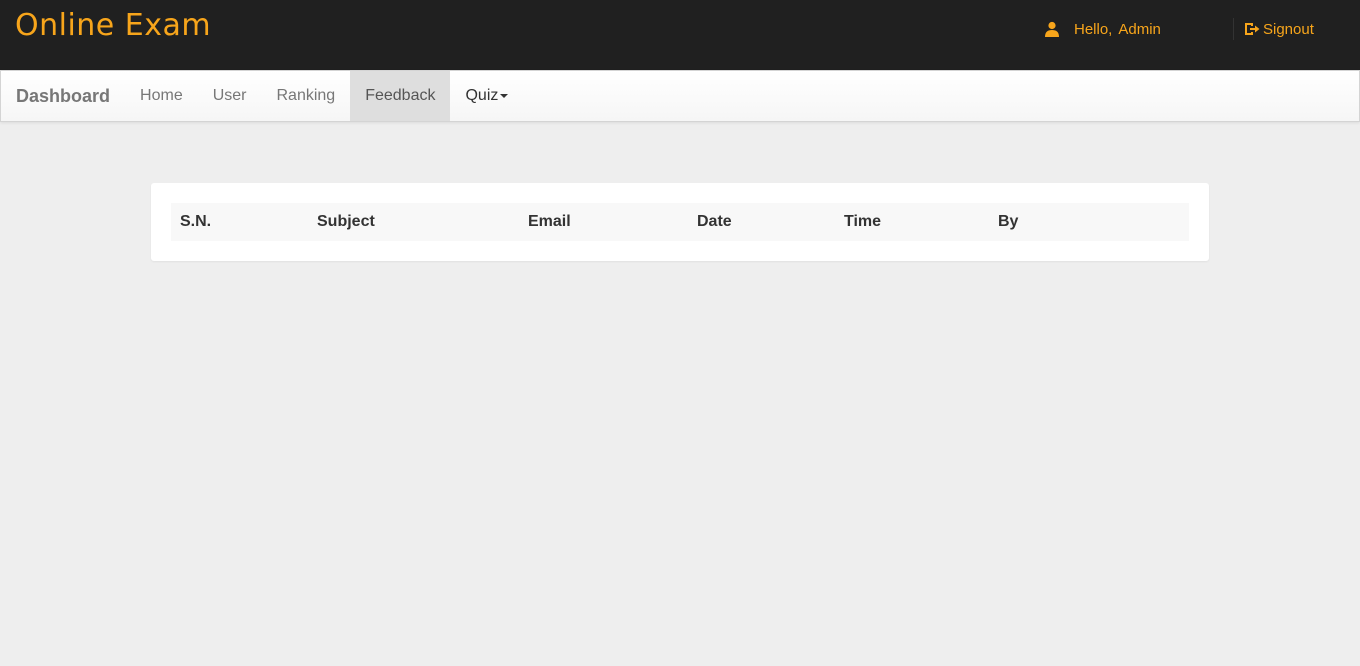 The height and width of the screenshot is (666, 1360). What do you see at coordinates (196, 221) in the screenshot?
I see `column-header-sn: S.N.` at bounding box center [196, 221].